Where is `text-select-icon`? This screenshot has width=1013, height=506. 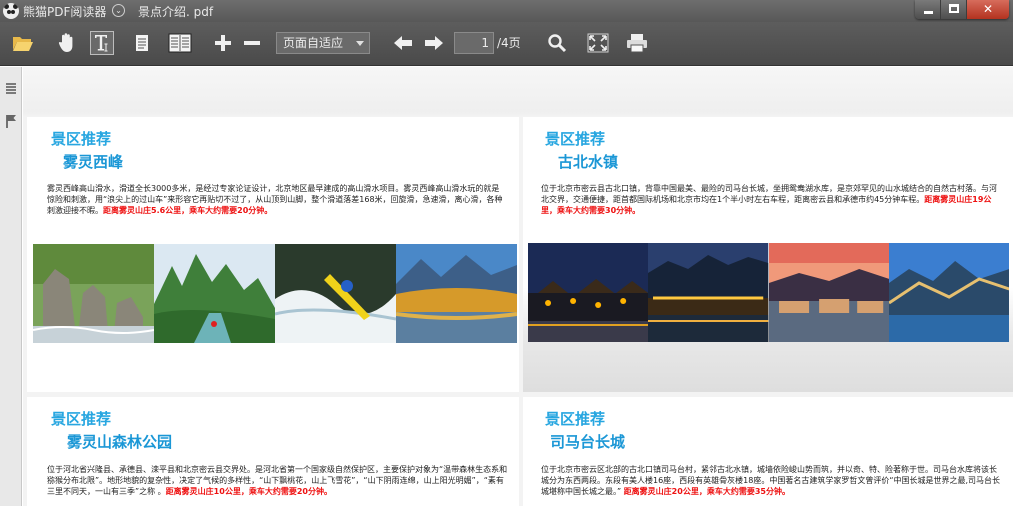 text-select-icon is located at coordinates (102, 43).